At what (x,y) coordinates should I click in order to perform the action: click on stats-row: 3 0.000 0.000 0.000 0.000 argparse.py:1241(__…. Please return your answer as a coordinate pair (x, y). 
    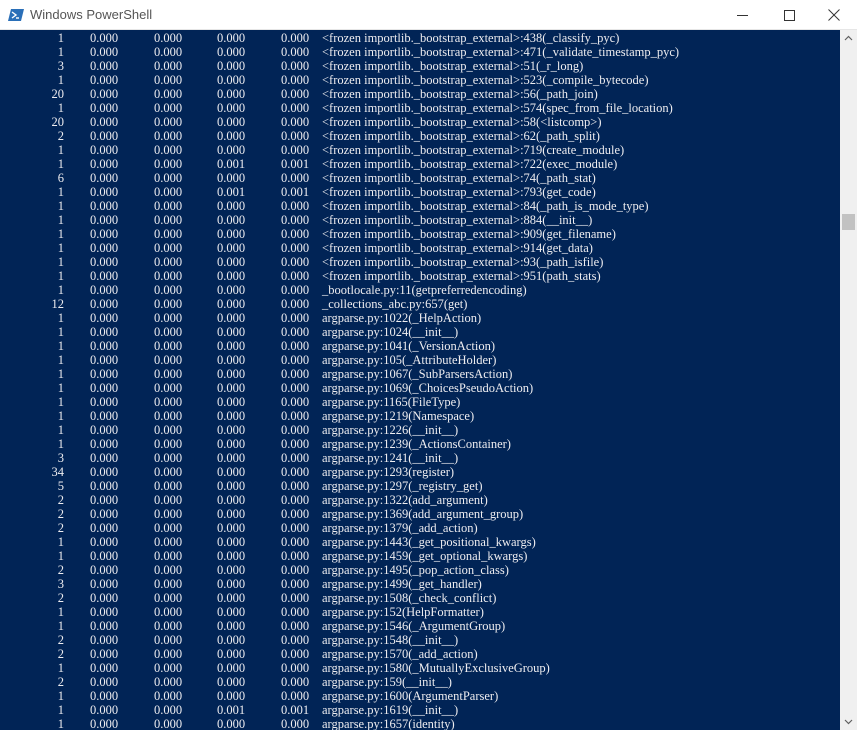
    Looking at the image, I should click on (420, 458).